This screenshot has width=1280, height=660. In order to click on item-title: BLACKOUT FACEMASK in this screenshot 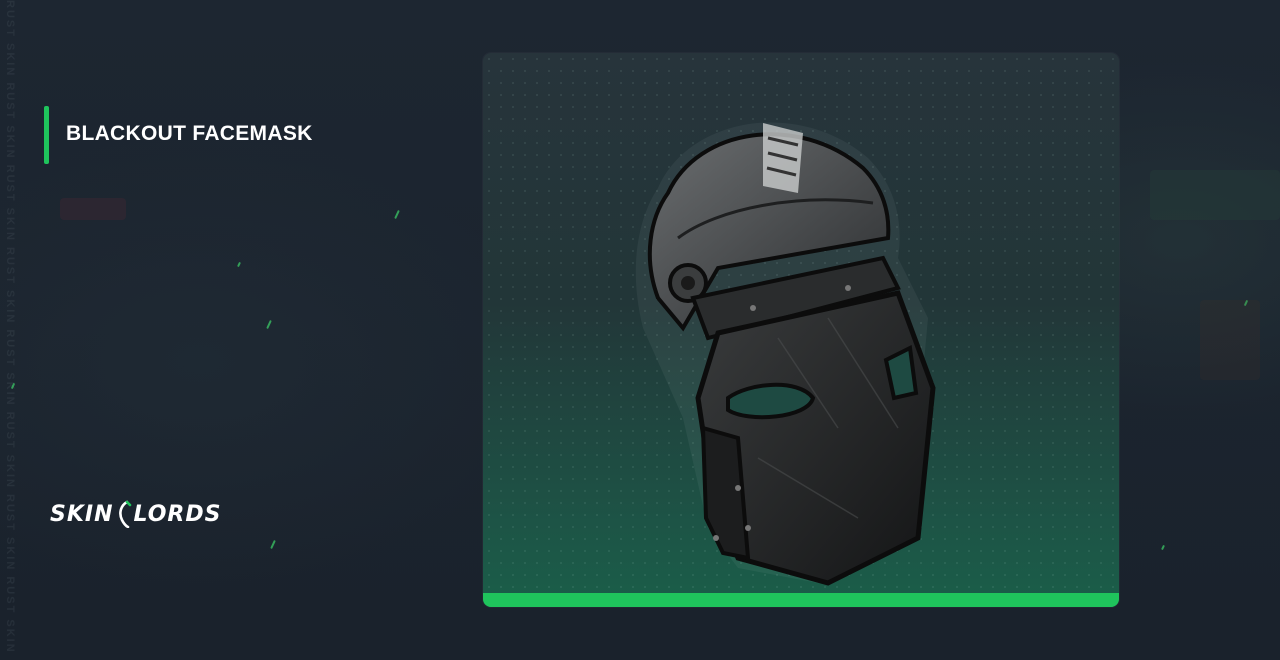, I will do `click(189, 133)`.